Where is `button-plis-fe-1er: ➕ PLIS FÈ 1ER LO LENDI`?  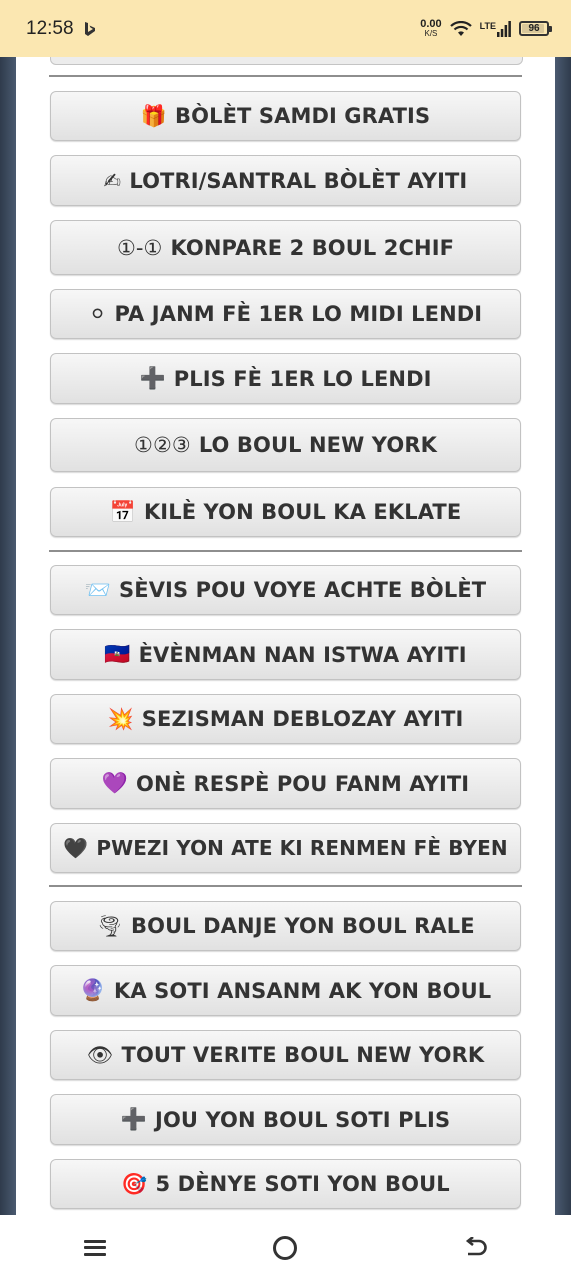 button-plis-fe-1er: ➕ PLIS FÈ 1ER LO LENDI is located at coordinates (285, 378).